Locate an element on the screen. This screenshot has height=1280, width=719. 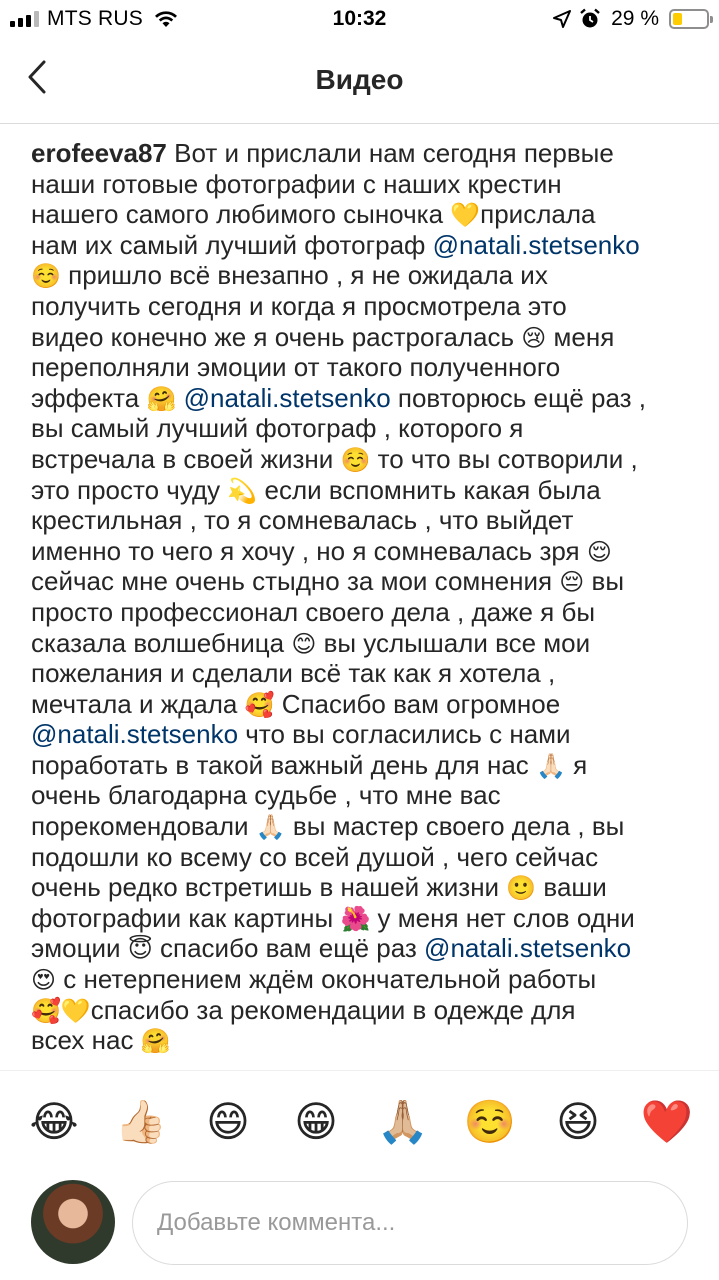
battery-percent: 29 % is located at coordinates (635, 18).